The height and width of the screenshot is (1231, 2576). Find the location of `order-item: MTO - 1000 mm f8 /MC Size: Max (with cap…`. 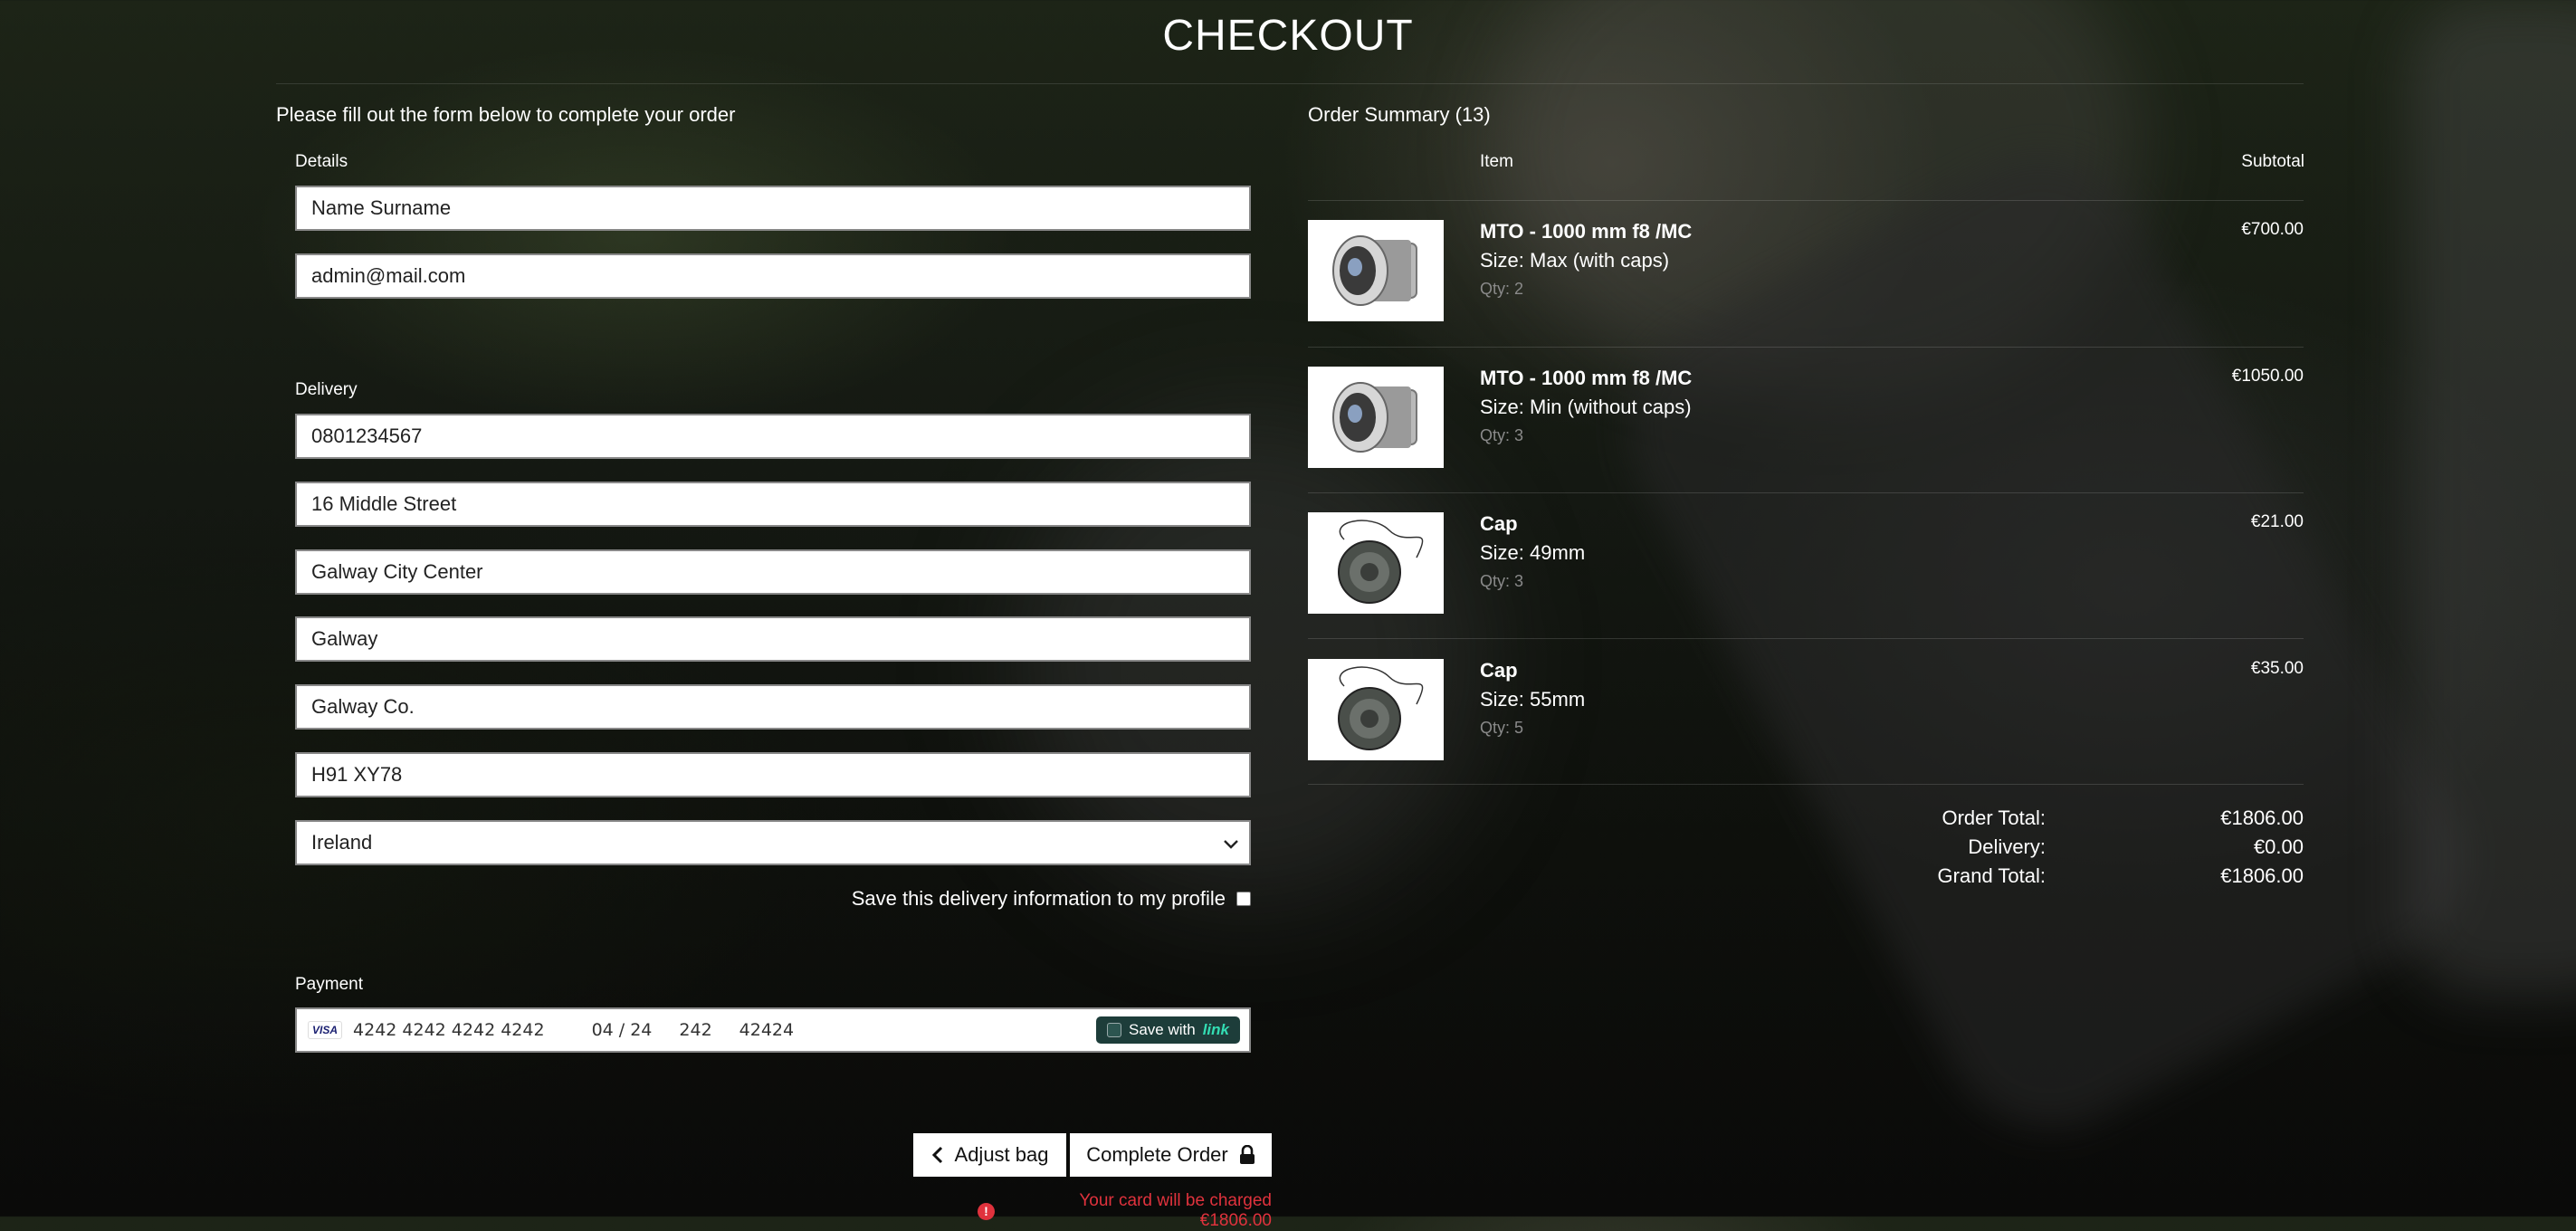

order-item: MTO - 1000 mm f8 /MC Size: Max (with cap… is located at coordinates (1806, 267).